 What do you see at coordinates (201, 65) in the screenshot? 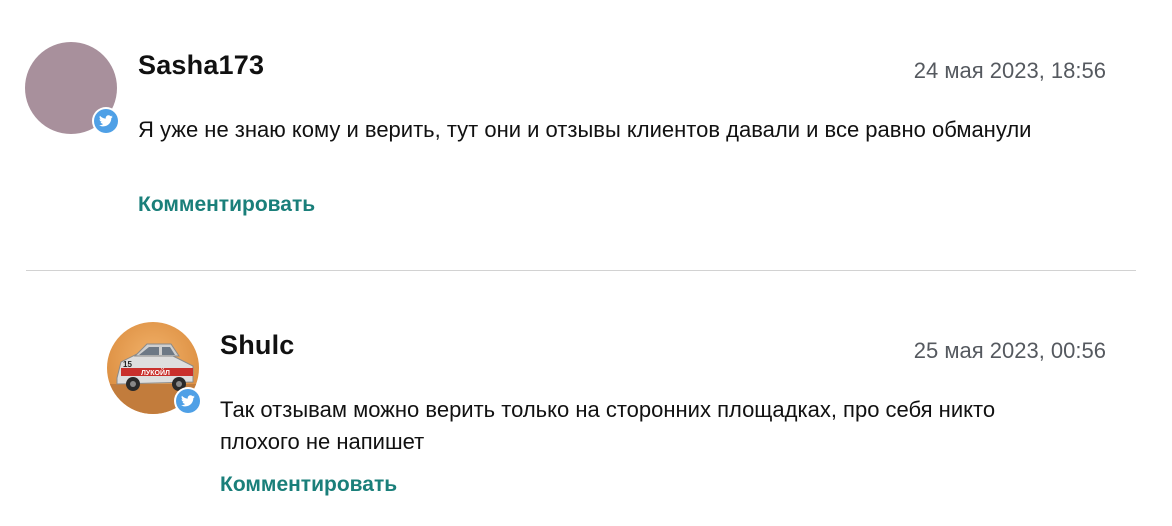
I see `comment-username: Sasha173` at bounding box center [201, 65].